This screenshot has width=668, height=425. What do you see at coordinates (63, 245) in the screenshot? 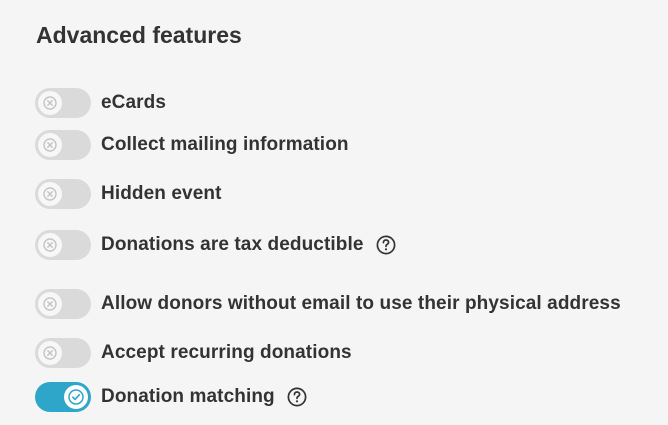
I see `donations-tax-deductible-toggle` at bounding box center [63, 245].